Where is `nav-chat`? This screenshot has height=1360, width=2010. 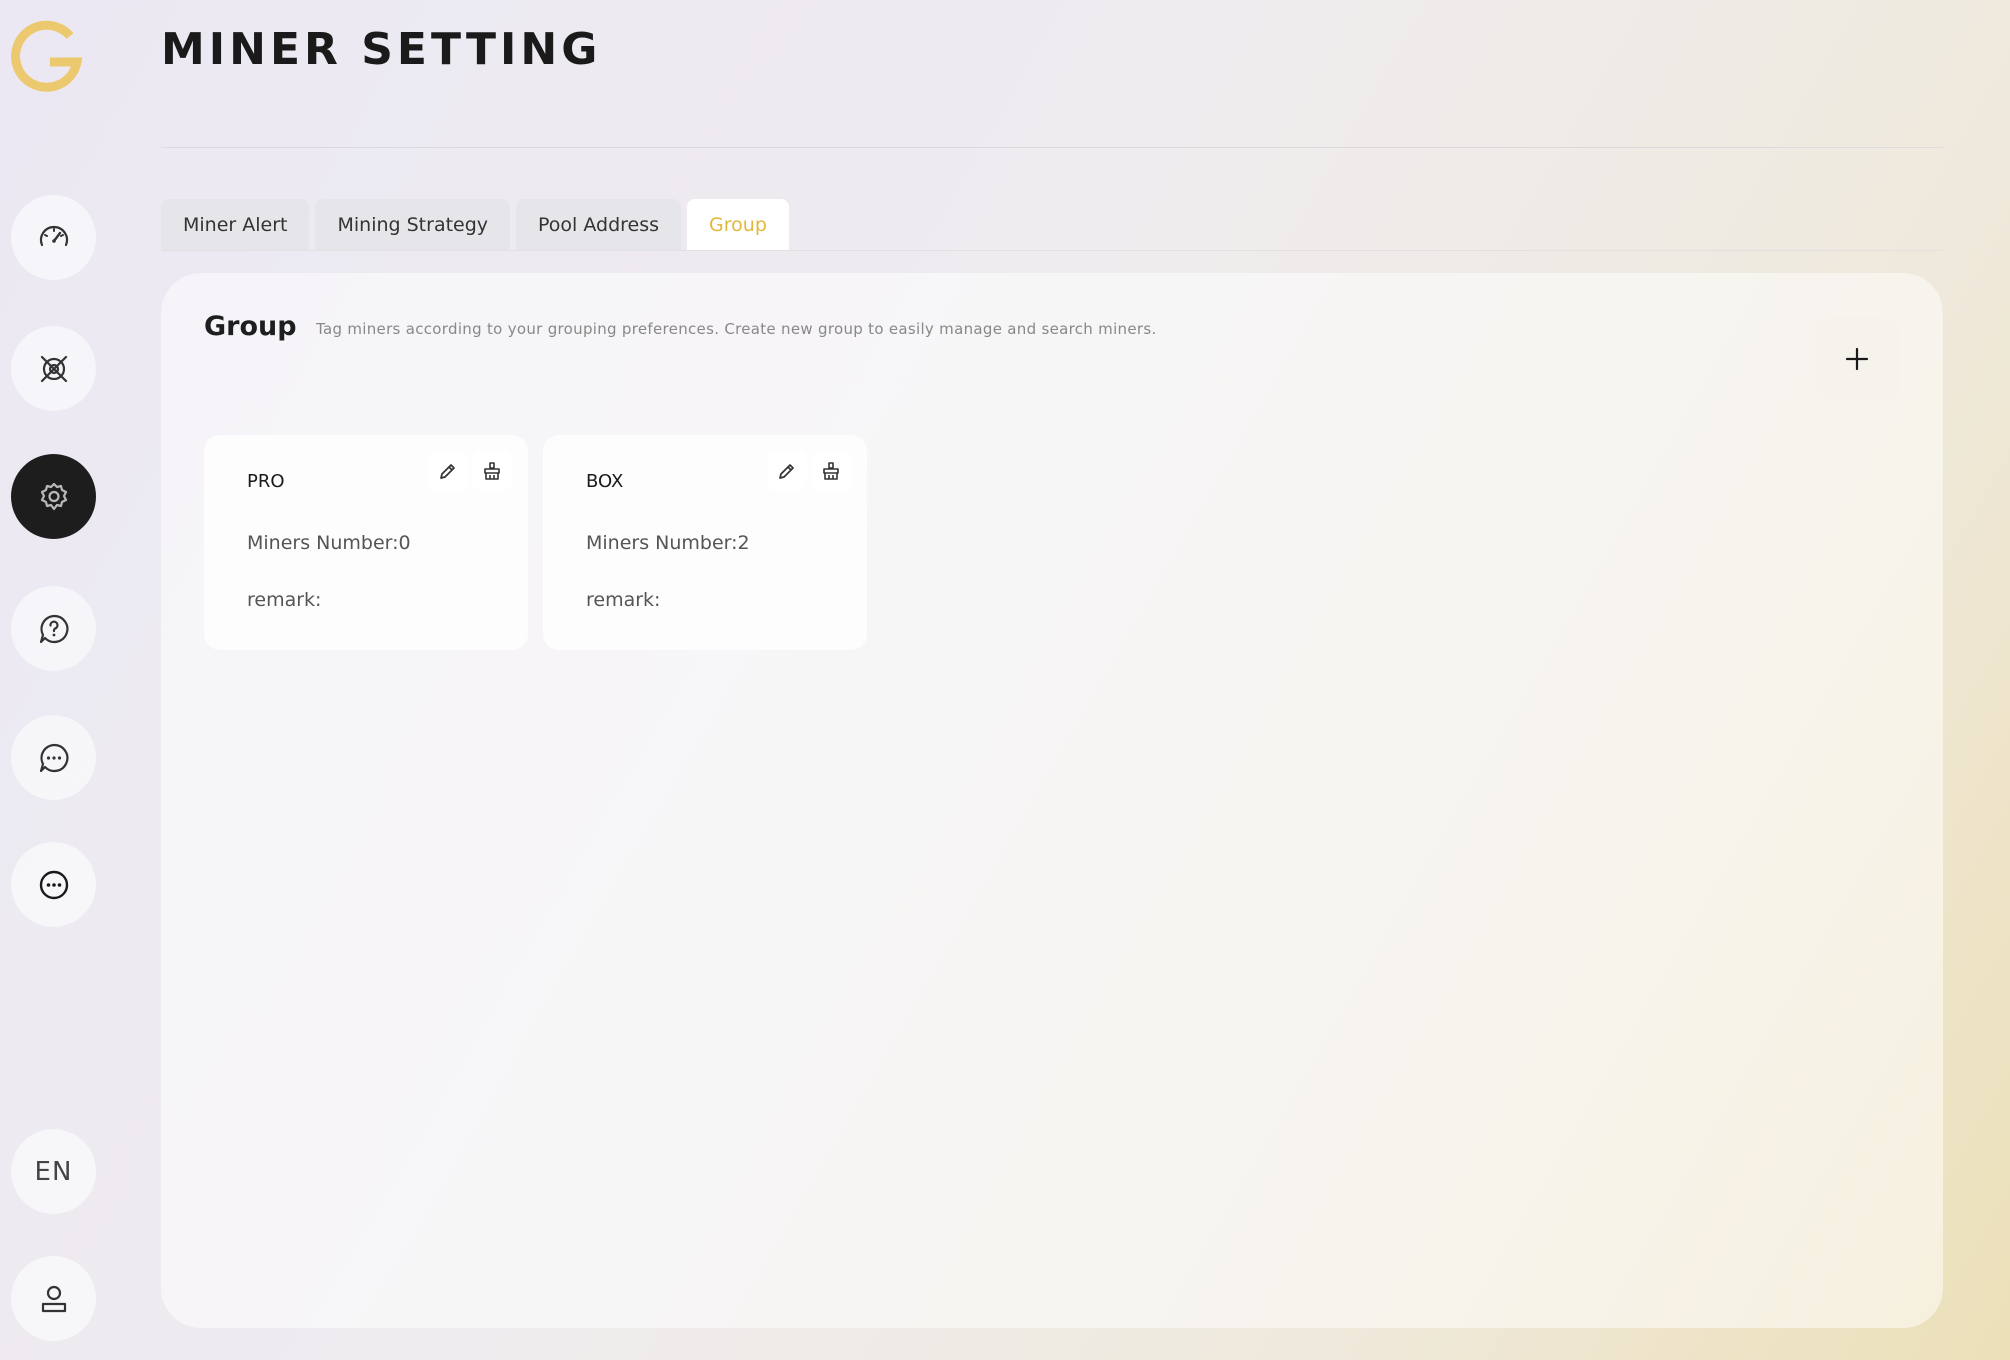 nav-chat is located at coordinates (53, 757).